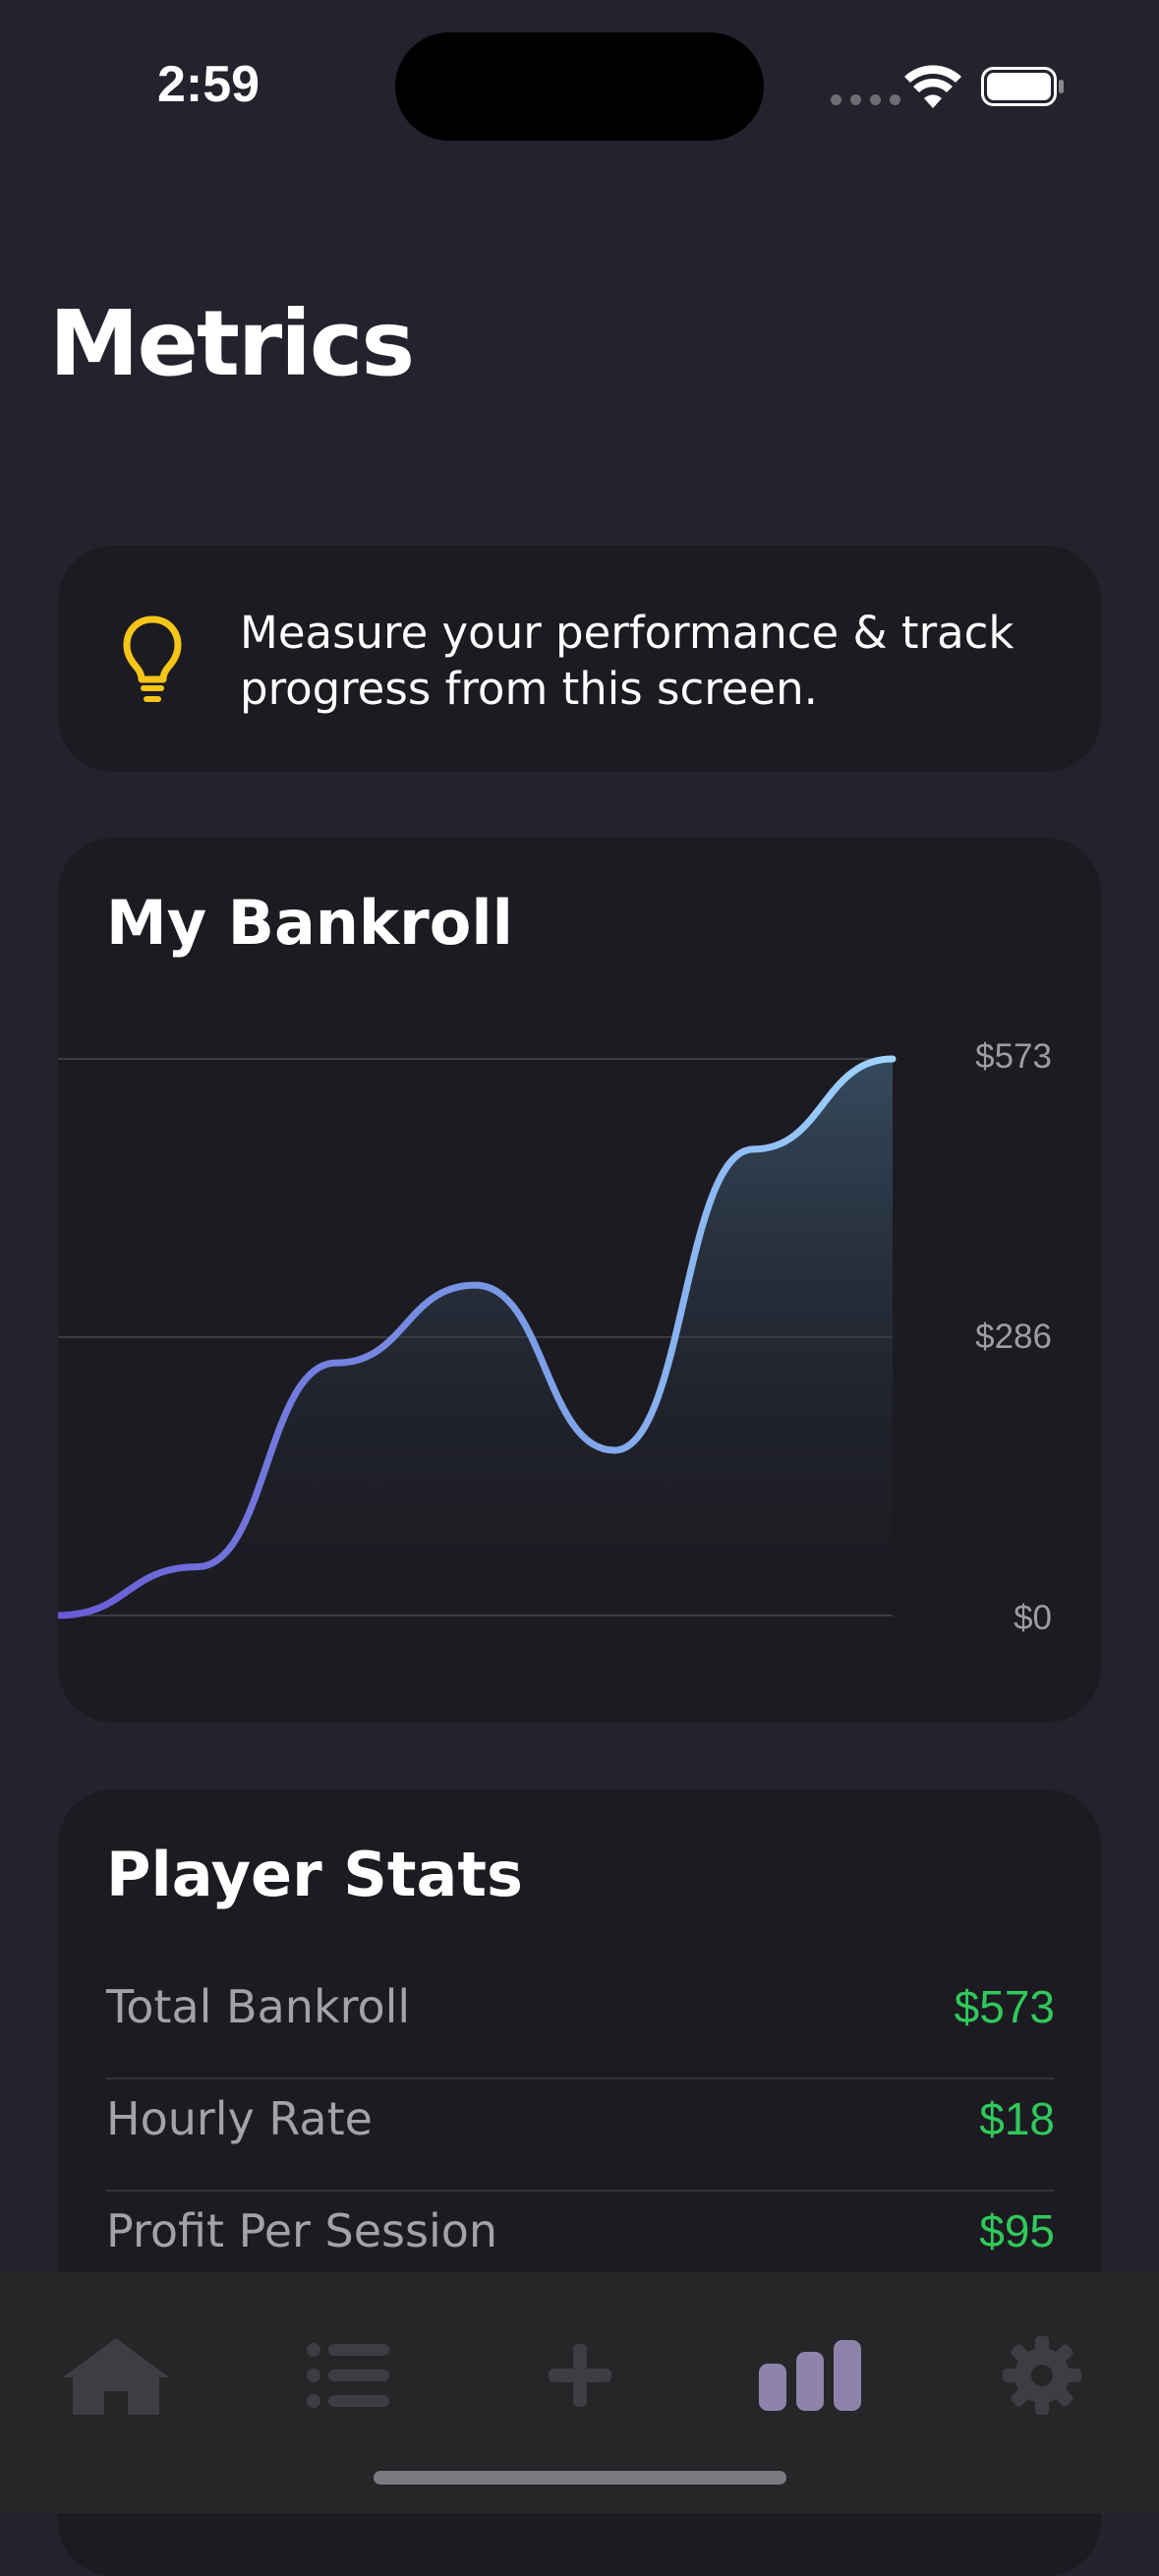 The height and width of the screenshot is (2576, 1159). I want to click on battery-icon, so click(1023, 86).